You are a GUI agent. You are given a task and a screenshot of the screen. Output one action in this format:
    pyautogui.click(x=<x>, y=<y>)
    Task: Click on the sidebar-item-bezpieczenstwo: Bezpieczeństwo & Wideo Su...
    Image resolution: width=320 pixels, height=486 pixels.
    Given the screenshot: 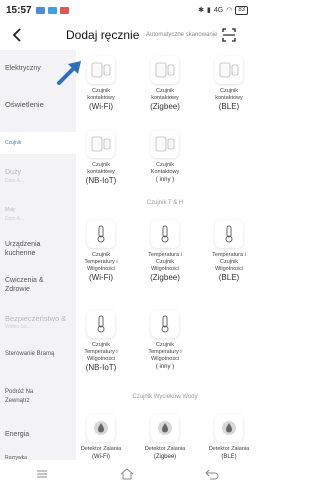 What is the action you would take?
    pyautogui.click(x=38, y=323)
    